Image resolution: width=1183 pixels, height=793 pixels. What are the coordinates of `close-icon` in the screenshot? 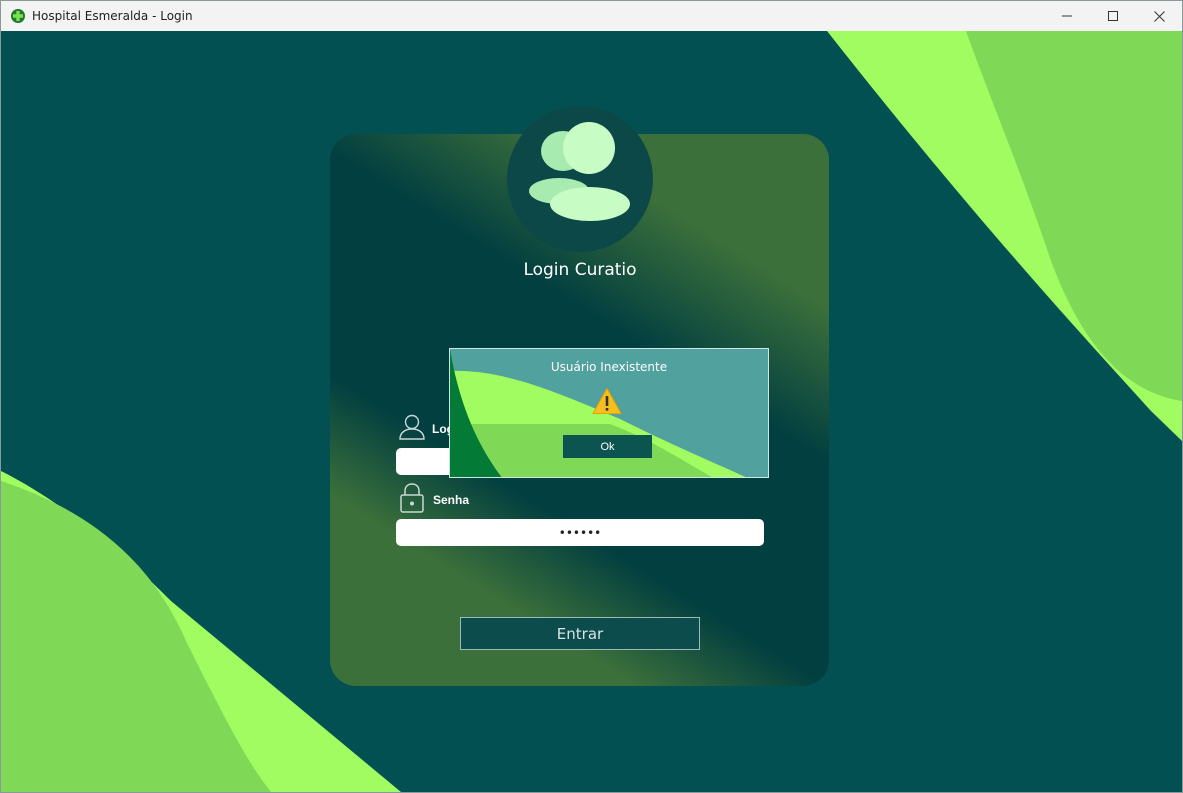 It's located at (1159, 16).